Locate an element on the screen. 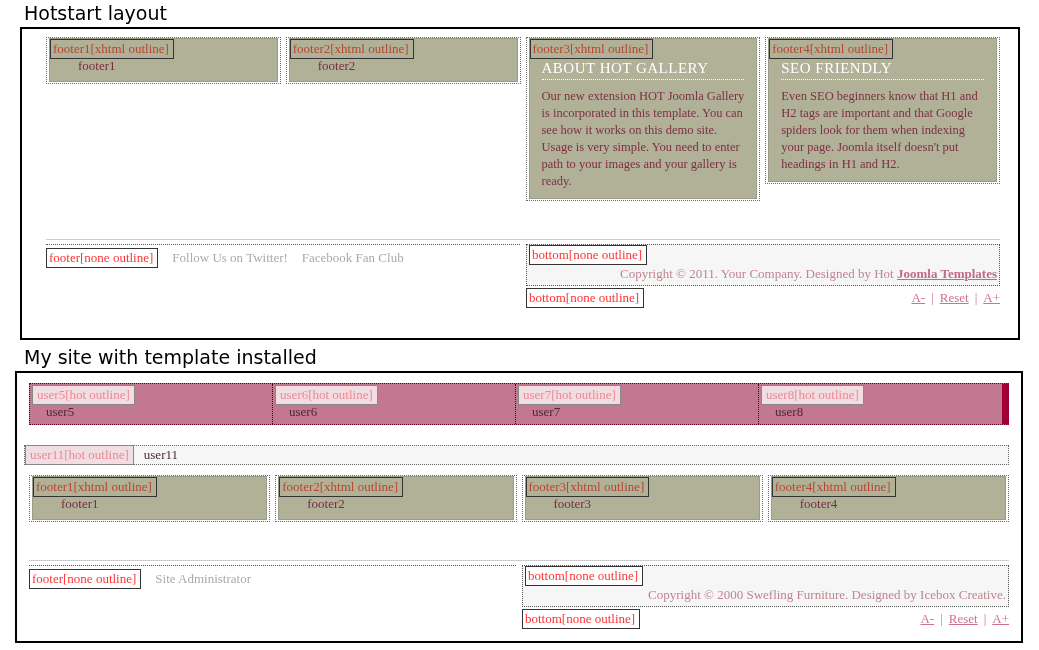 The width and height of the screenshot is (1039, 650). module-text: Even SEO beginners know that H1 and H2 tags are important and that Google spiders look for them when indexing your page. Joomla itself doesn't put headings in H1 and H2. is located at coordinates (880, 130).